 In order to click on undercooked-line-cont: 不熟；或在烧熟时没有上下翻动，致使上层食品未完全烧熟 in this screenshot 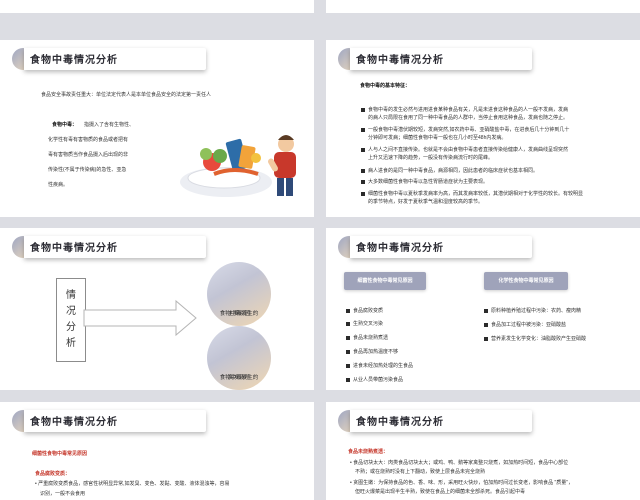, I will do `click(420, 472)`.